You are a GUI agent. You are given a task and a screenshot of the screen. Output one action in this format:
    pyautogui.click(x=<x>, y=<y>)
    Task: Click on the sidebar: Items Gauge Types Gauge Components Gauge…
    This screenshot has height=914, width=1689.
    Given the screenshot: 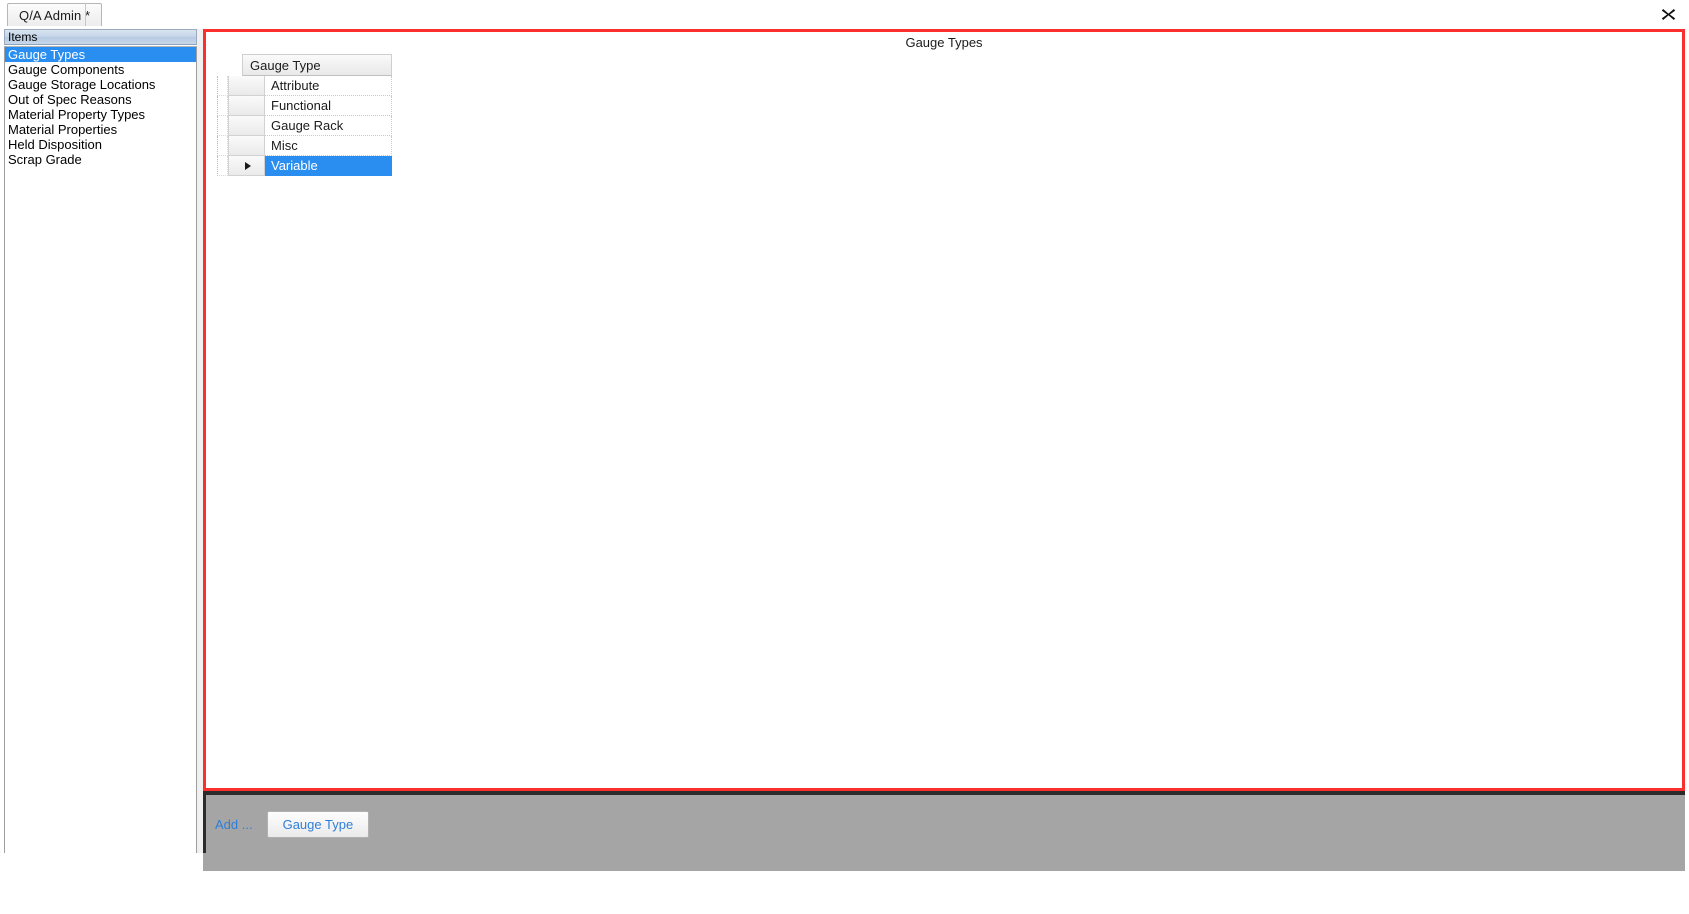 What is the action you would take?
    pyautogui.click(x=100, y=469)
    